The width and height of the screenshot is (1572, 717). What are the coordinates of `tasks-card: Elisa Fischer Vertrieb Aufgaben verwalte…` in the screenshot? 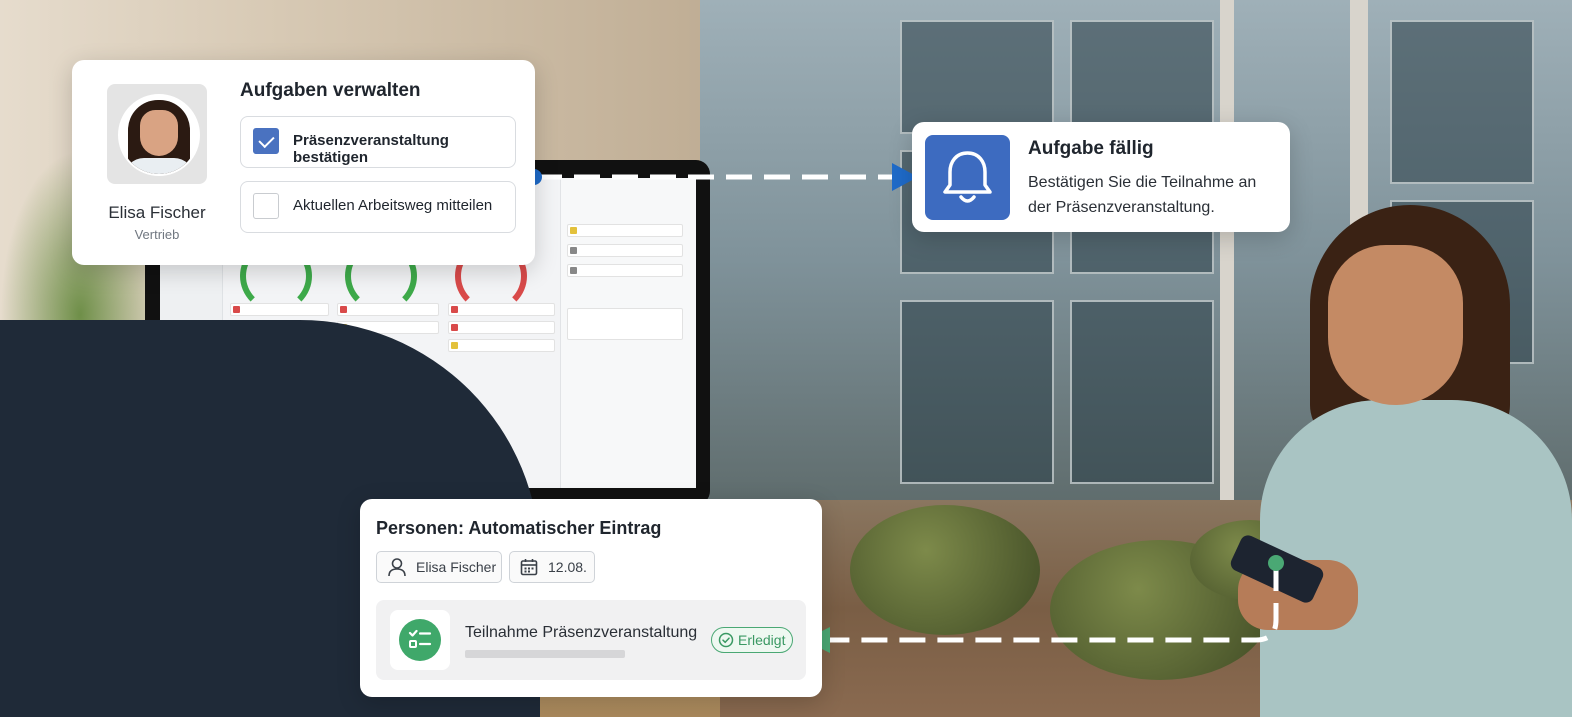 It's located at (303, 162).